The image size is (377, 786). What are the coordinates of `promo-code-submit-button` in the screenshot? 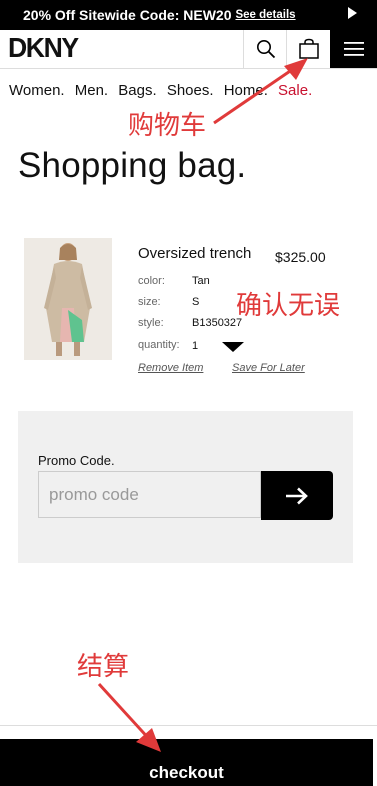 It's located at (297, 495).